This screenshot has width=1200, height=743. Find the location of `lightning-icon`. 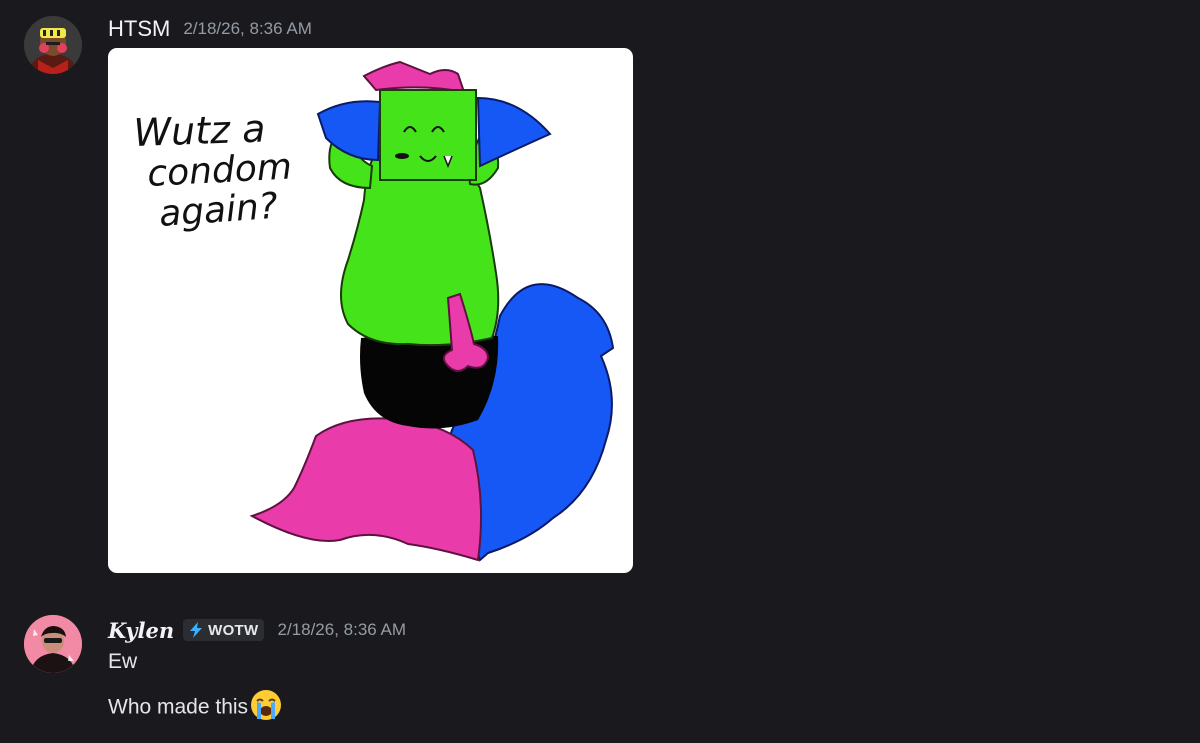

lightning-icon is located at coordinates (196, 630).